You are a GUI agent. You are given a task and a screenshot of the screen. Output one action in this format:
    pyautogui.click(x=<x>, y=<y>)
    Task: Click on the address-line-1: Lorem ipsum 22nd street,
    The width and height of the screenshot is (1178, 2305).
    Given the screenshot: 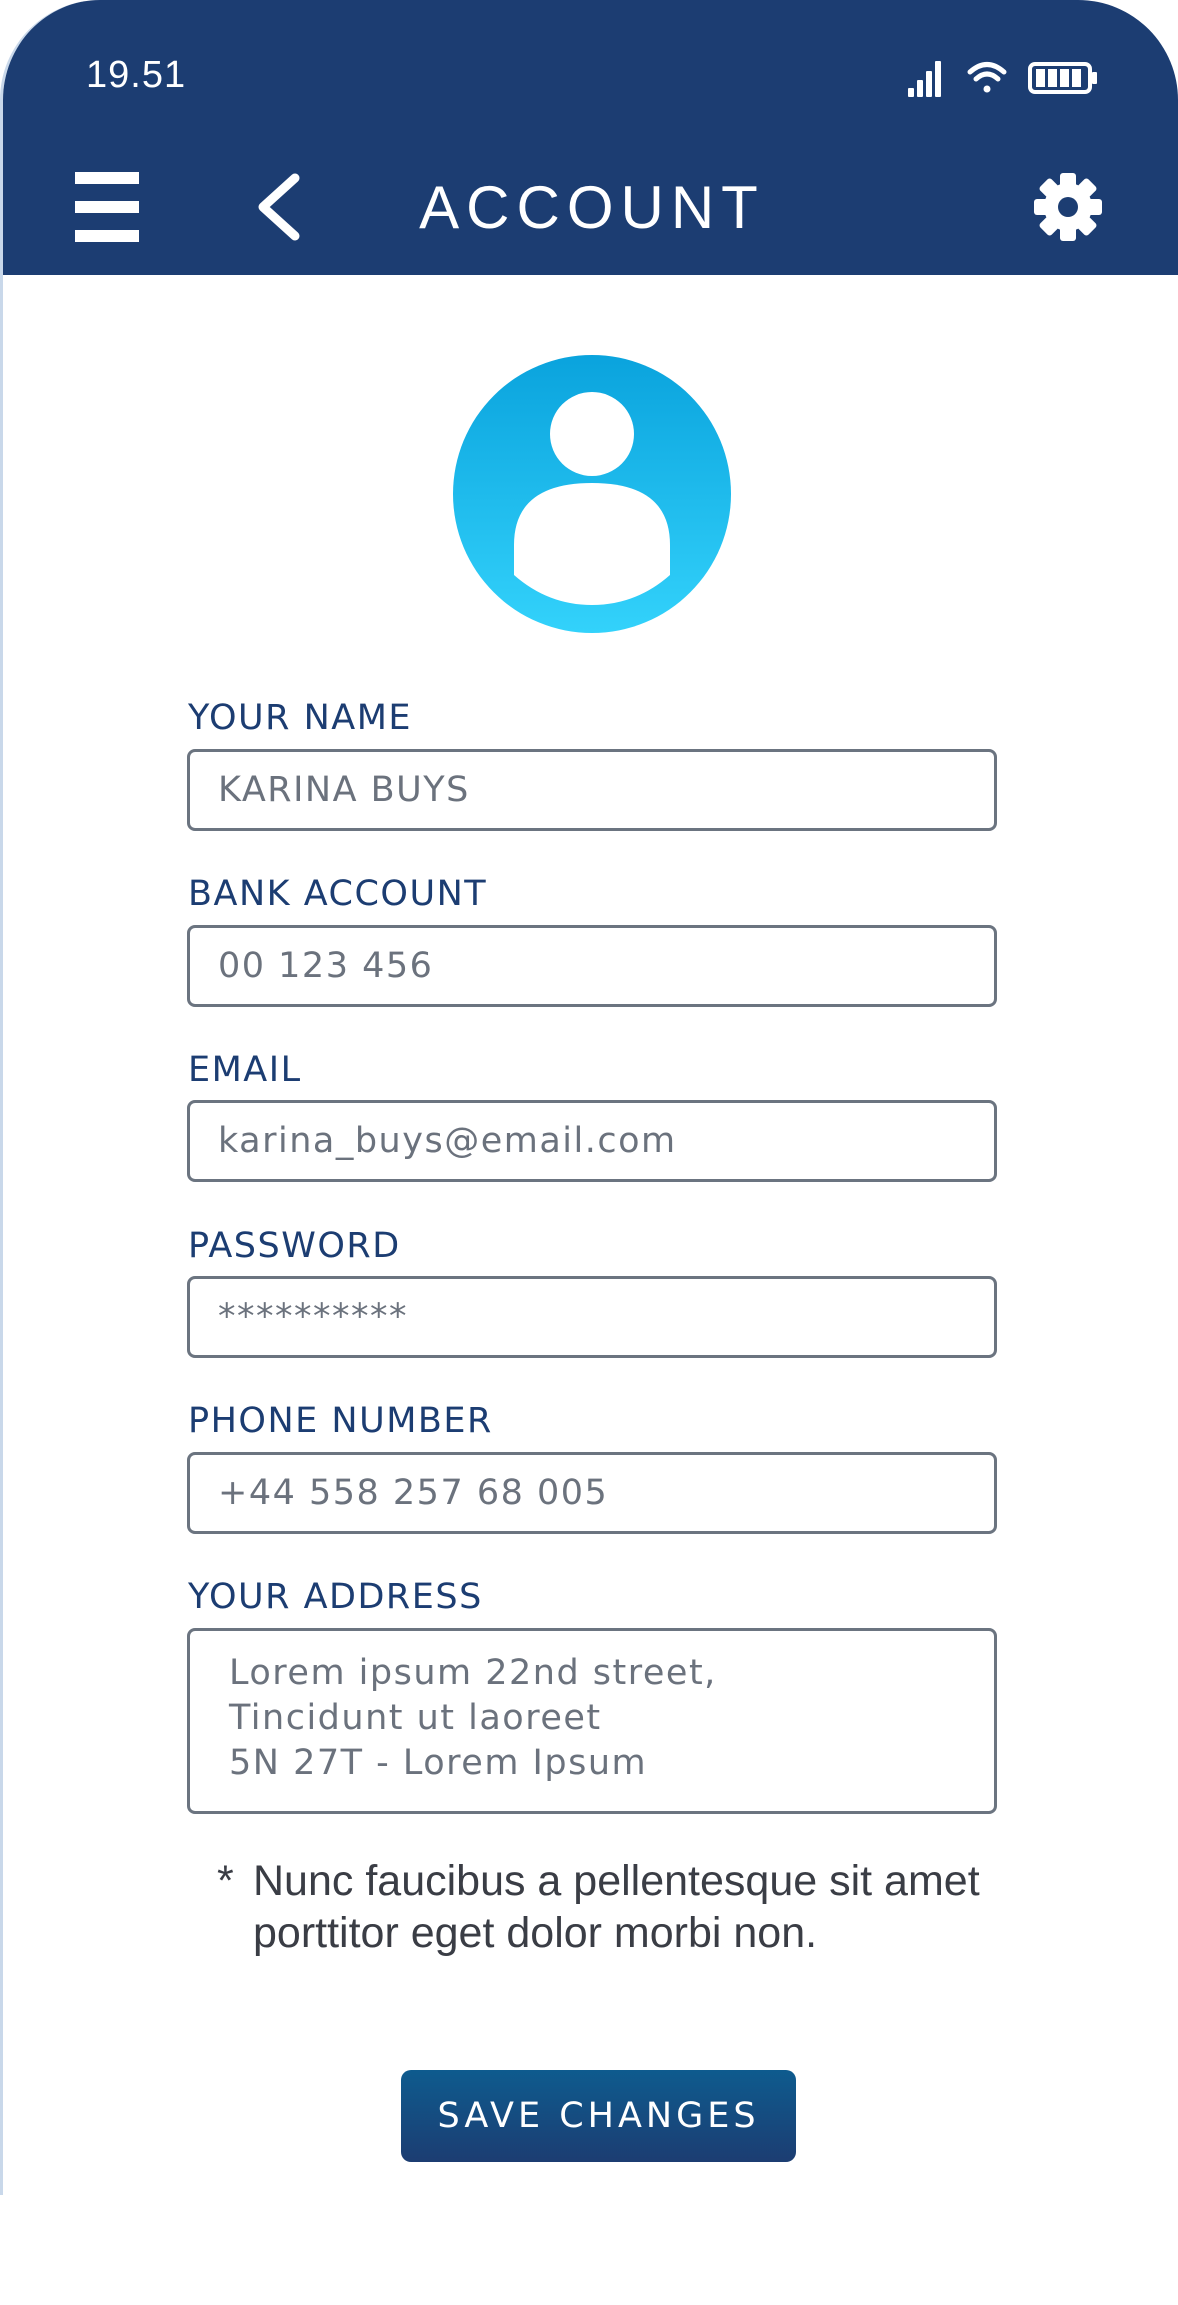 What is the action you would take?
    pyautogui.click(x=473, y=1673)
    